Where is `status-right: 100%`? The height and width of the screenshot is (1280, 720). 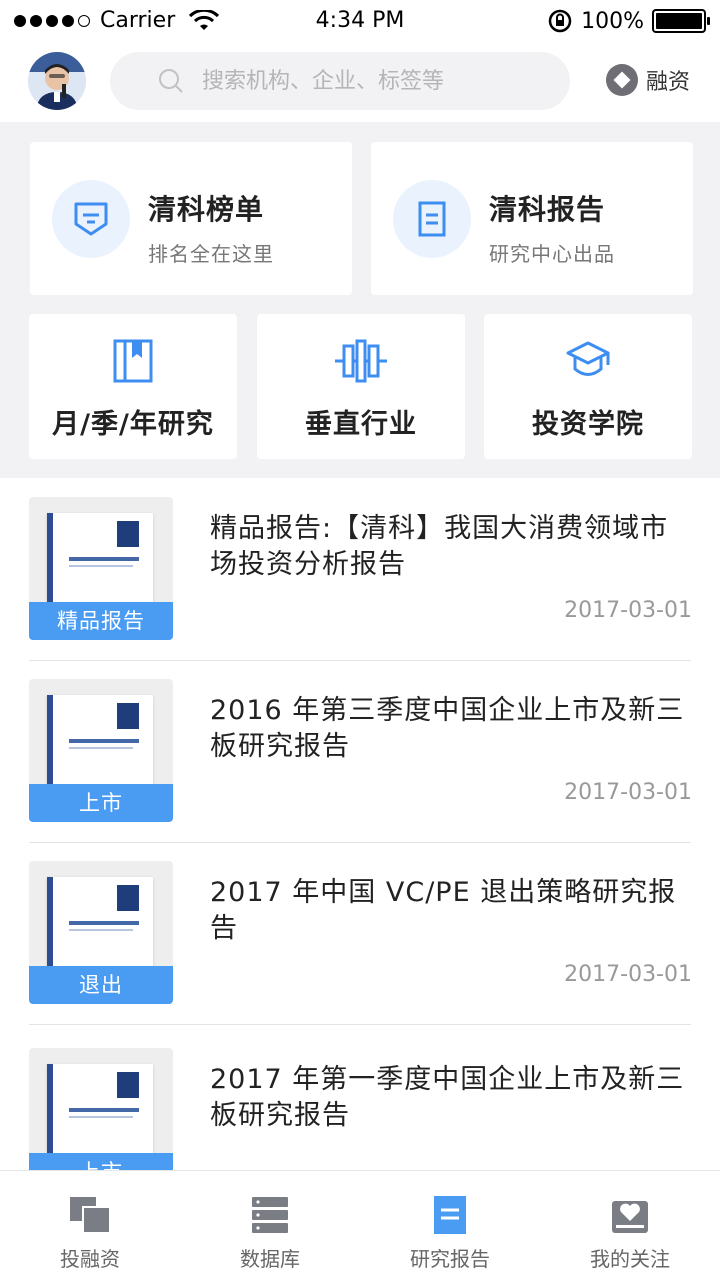 status-right: 100% is located at coordinates (628, 21).